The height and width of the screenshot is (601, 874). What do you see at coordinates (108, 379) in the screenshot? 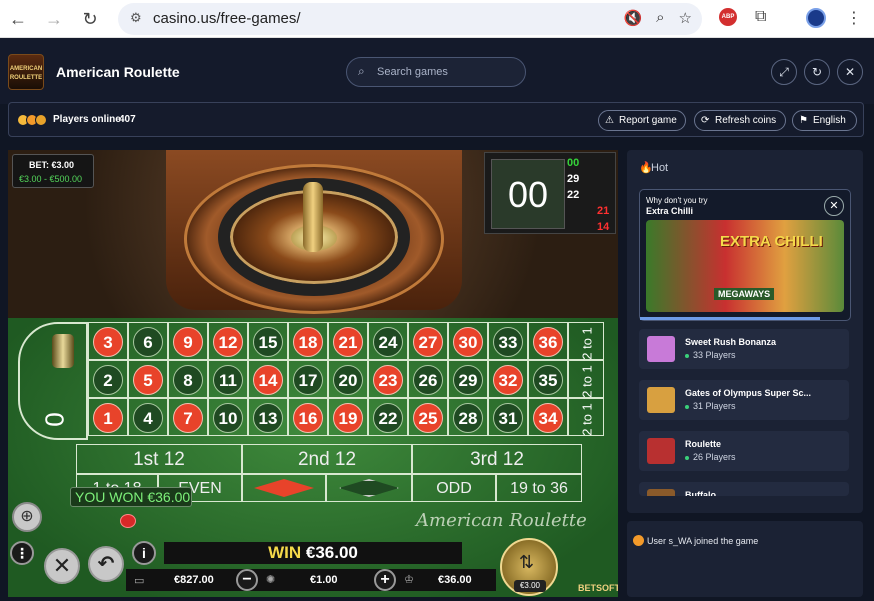
I see `number-cell: 2` at bounding box center [108, 379].